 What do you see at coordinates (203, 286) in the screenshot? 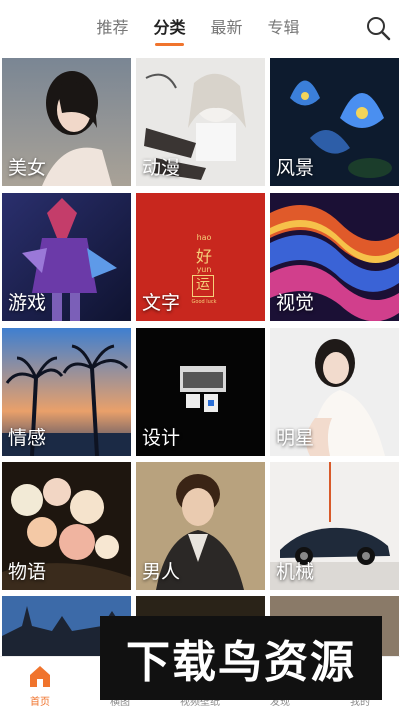
I see `text-tile-luck: 运` at bounding box center [203, 286].